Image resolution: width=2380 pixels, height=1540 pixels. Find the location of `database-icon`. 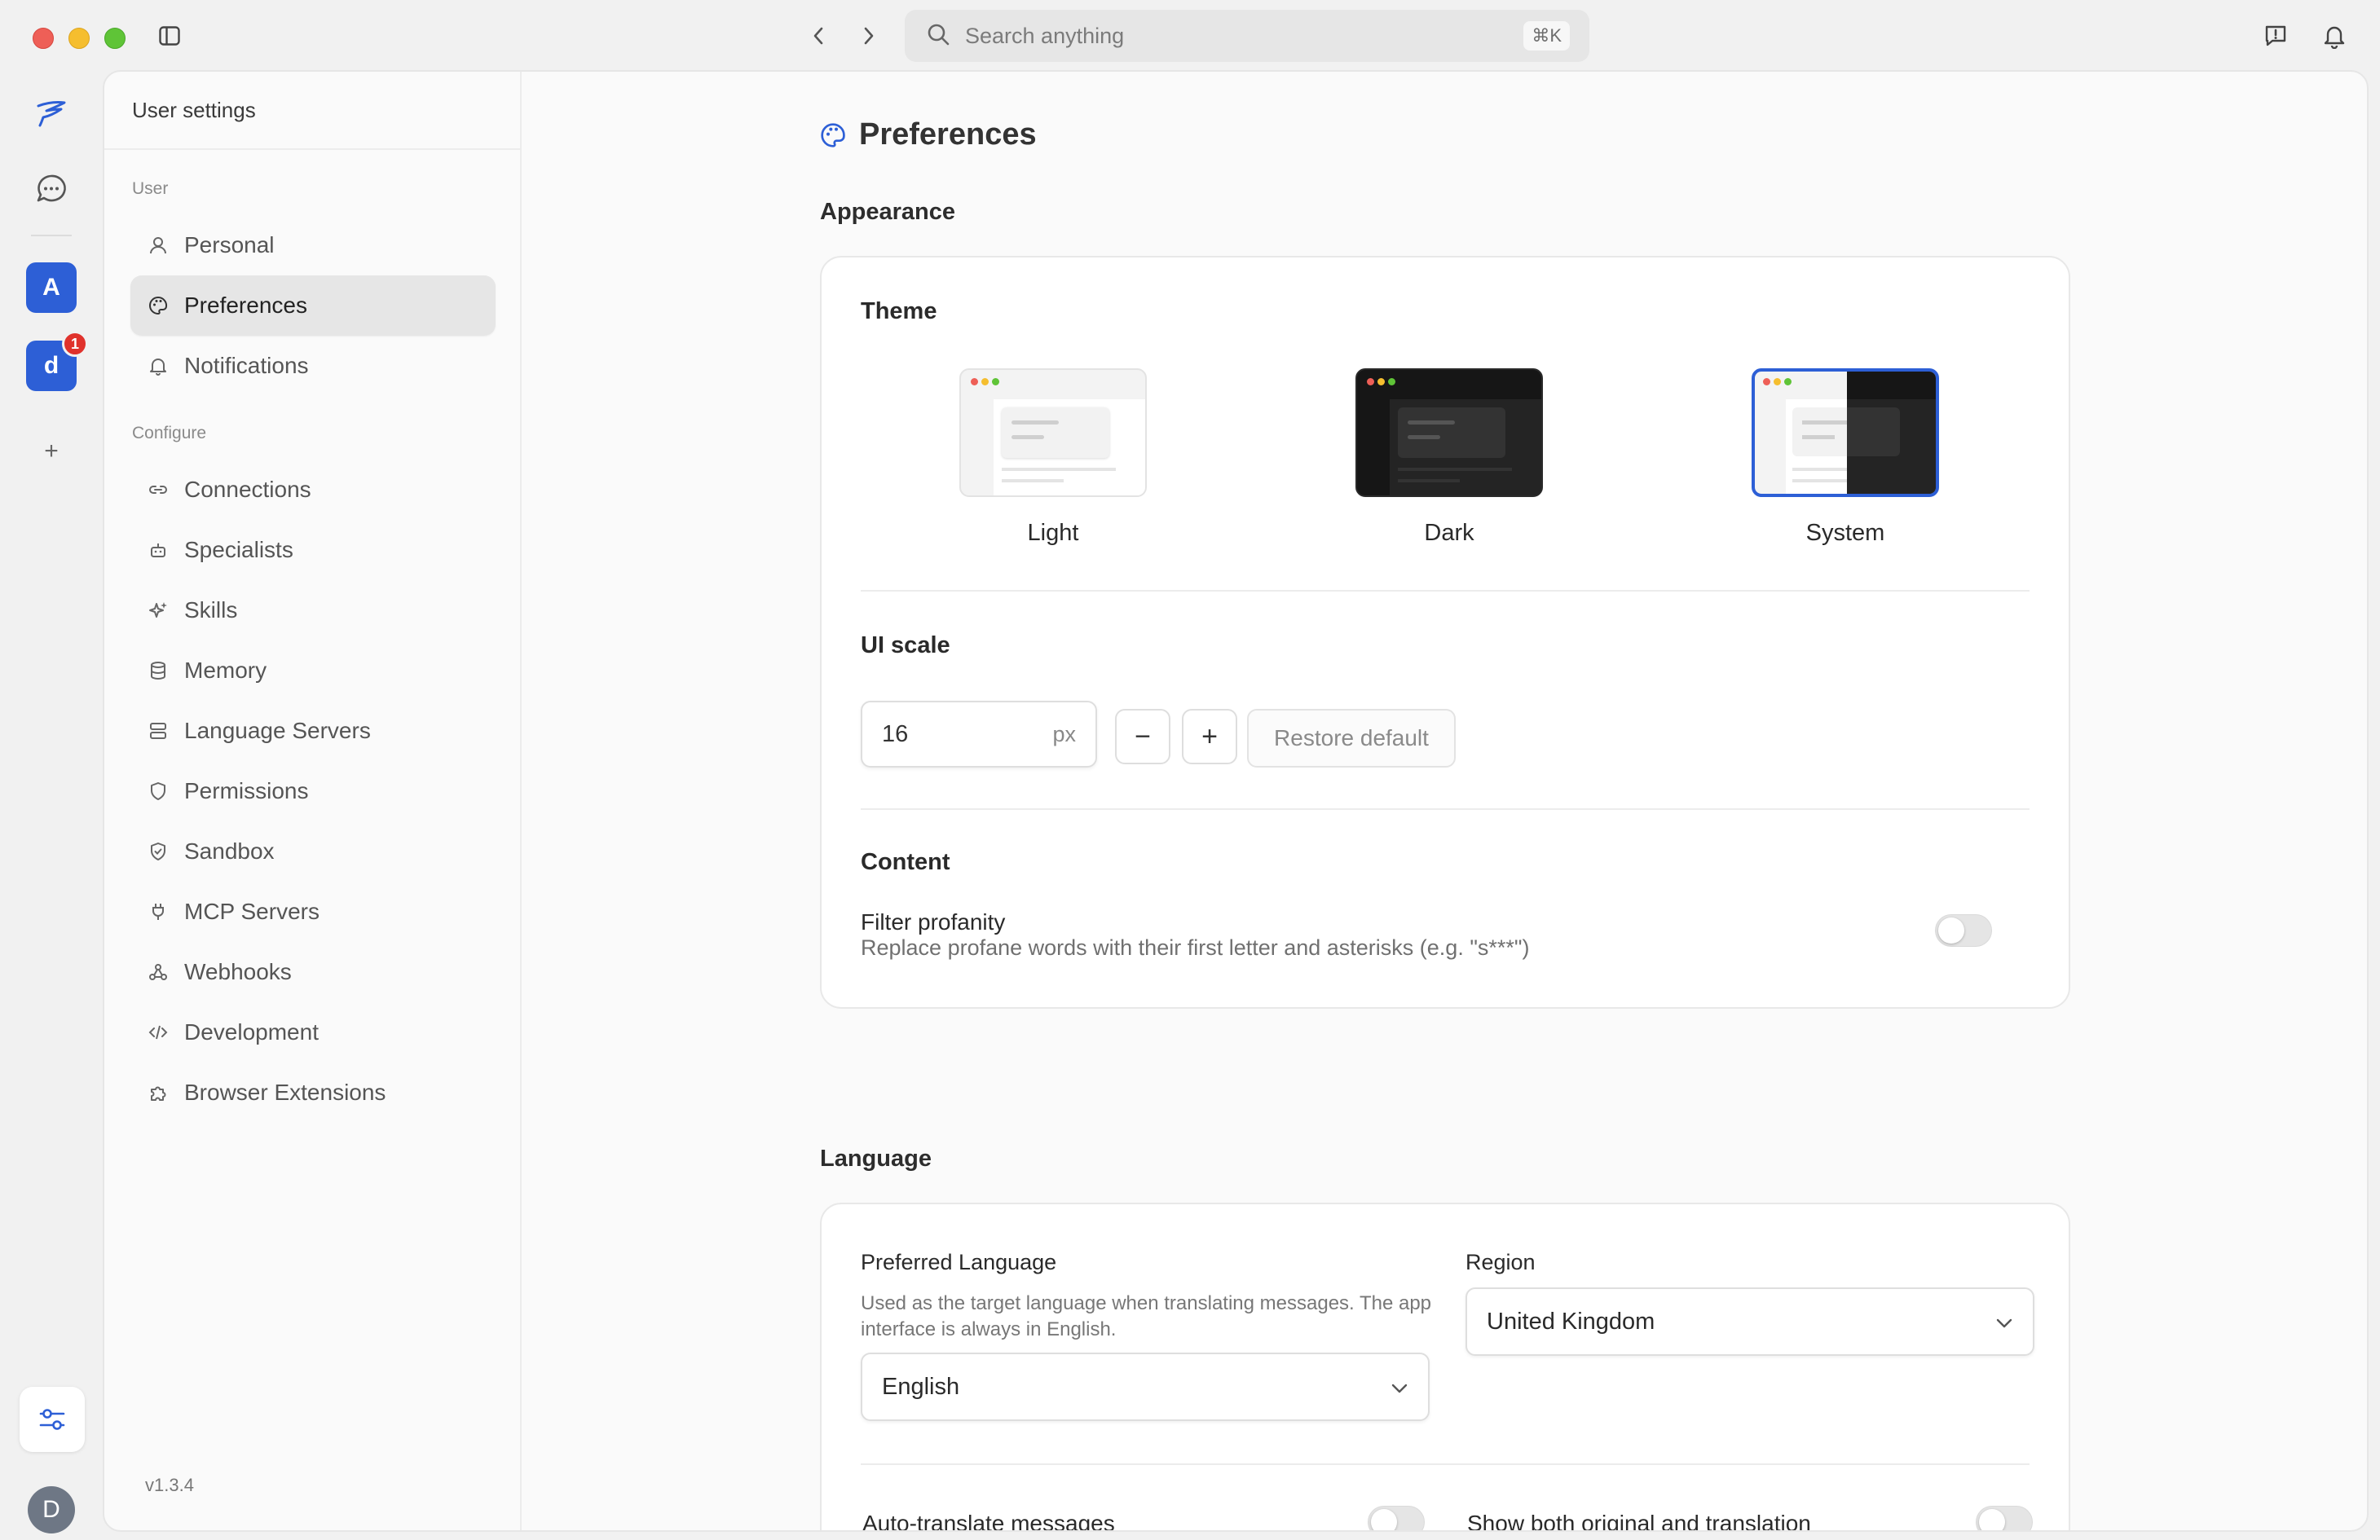

database-icon is located at coordinates (158, 670).